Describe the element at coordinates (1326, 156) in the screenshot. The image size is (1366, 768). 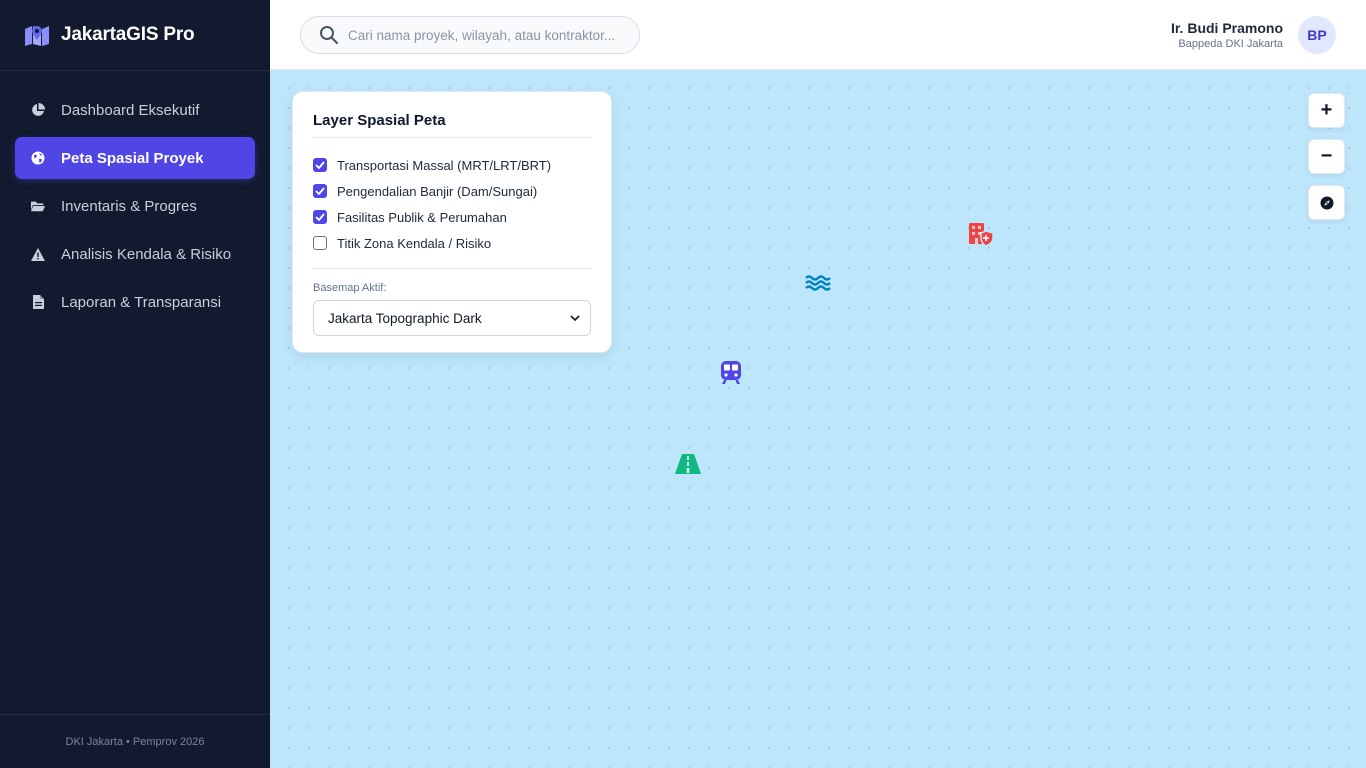
I see `zoom-out-button: −` at that location.